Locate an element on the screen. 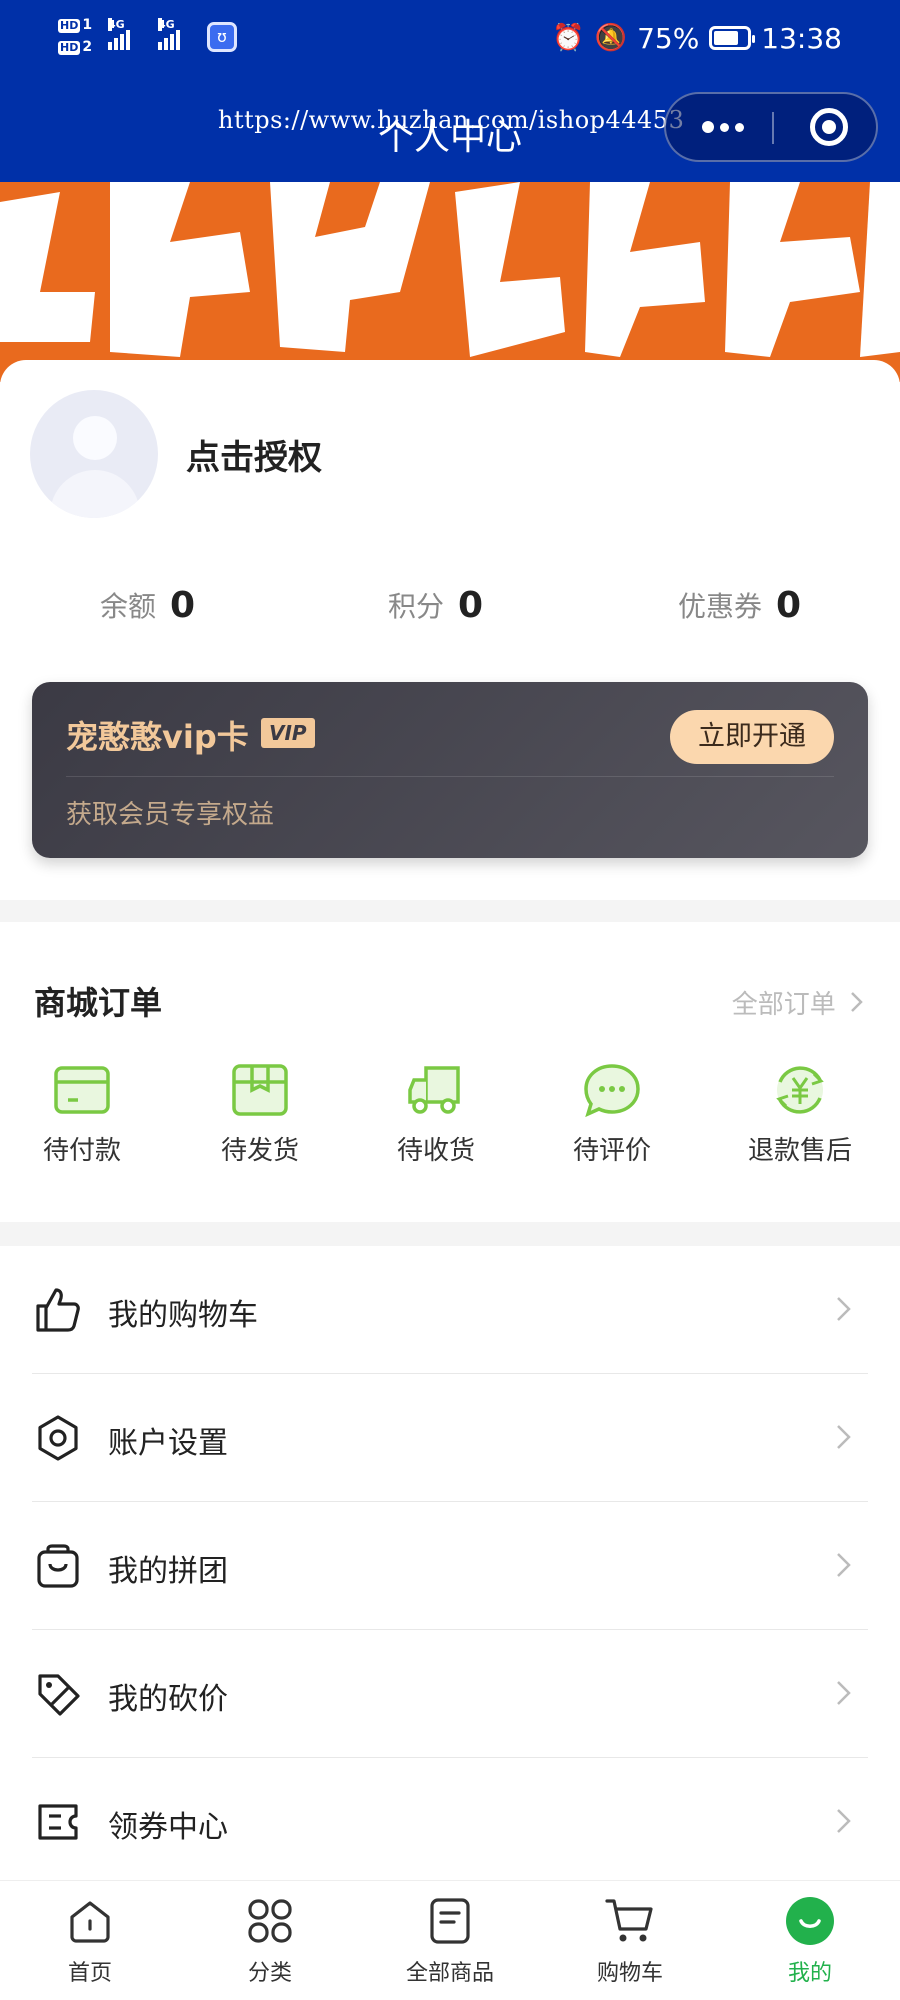  order-label: 待发货 is located at coordinates (259, 1151).